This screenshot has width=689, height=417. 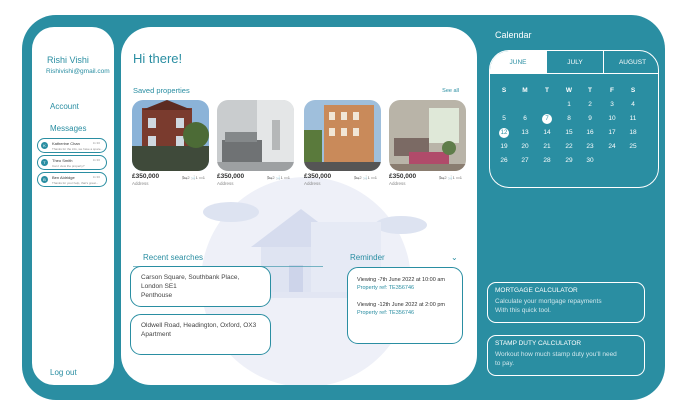 I want to click on user-email: Rishivishi@gmail.com, so click(x=78, y=71).